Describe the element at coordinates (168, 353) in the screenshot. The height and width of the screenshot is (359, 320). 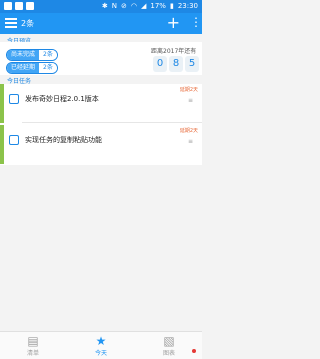
I see `nav-tab-label: 图表` at that location.